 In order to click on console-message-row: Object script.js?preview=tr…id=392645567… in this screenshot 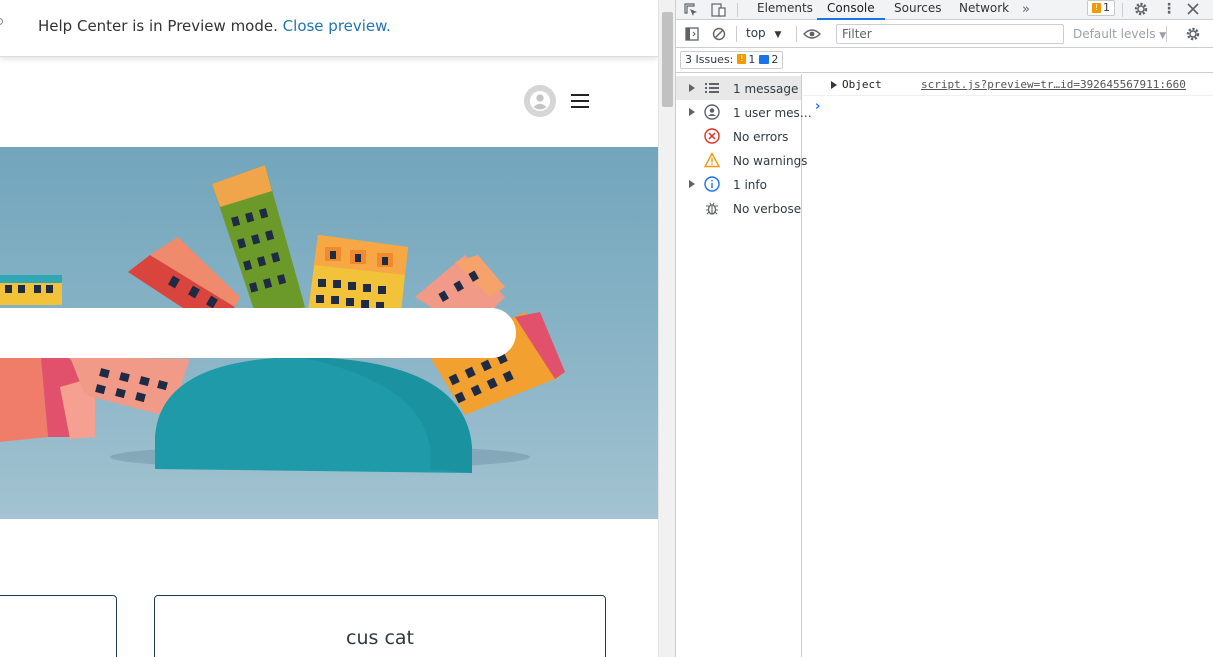, I will do `click(1008, 85)`.